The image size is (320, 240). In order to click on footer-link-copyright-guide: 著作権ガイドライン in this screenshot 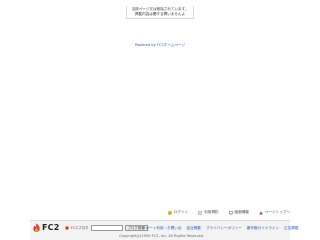, I will do `click(263, 228)`.